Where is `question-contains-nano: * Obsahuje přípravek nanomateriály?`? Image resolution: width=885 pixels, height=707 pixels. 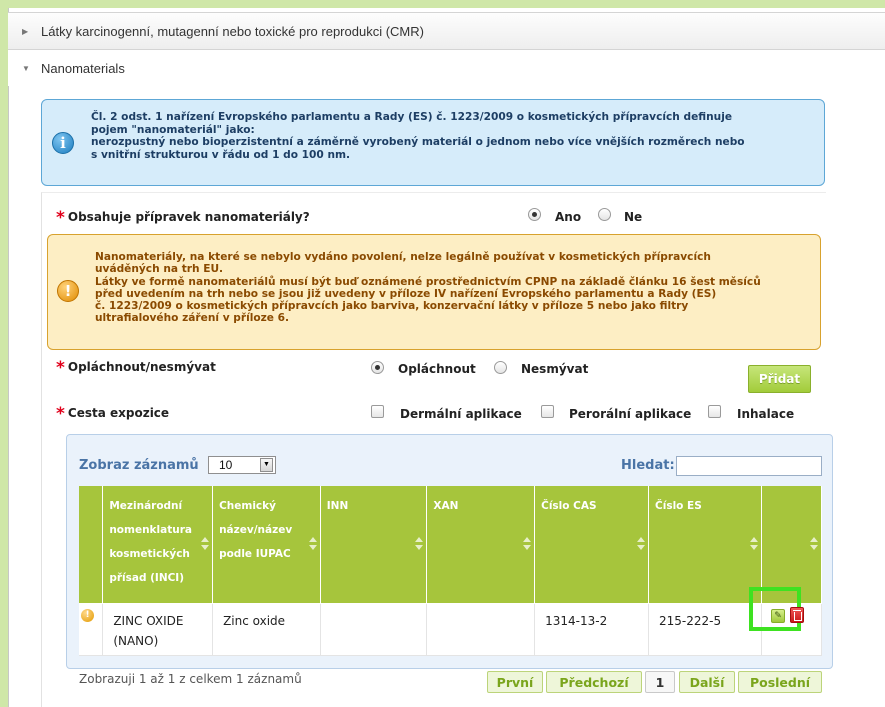 question-contains-nano: * Obsahuje přípravek nanomateriály? is located at coordinates (183, 217).